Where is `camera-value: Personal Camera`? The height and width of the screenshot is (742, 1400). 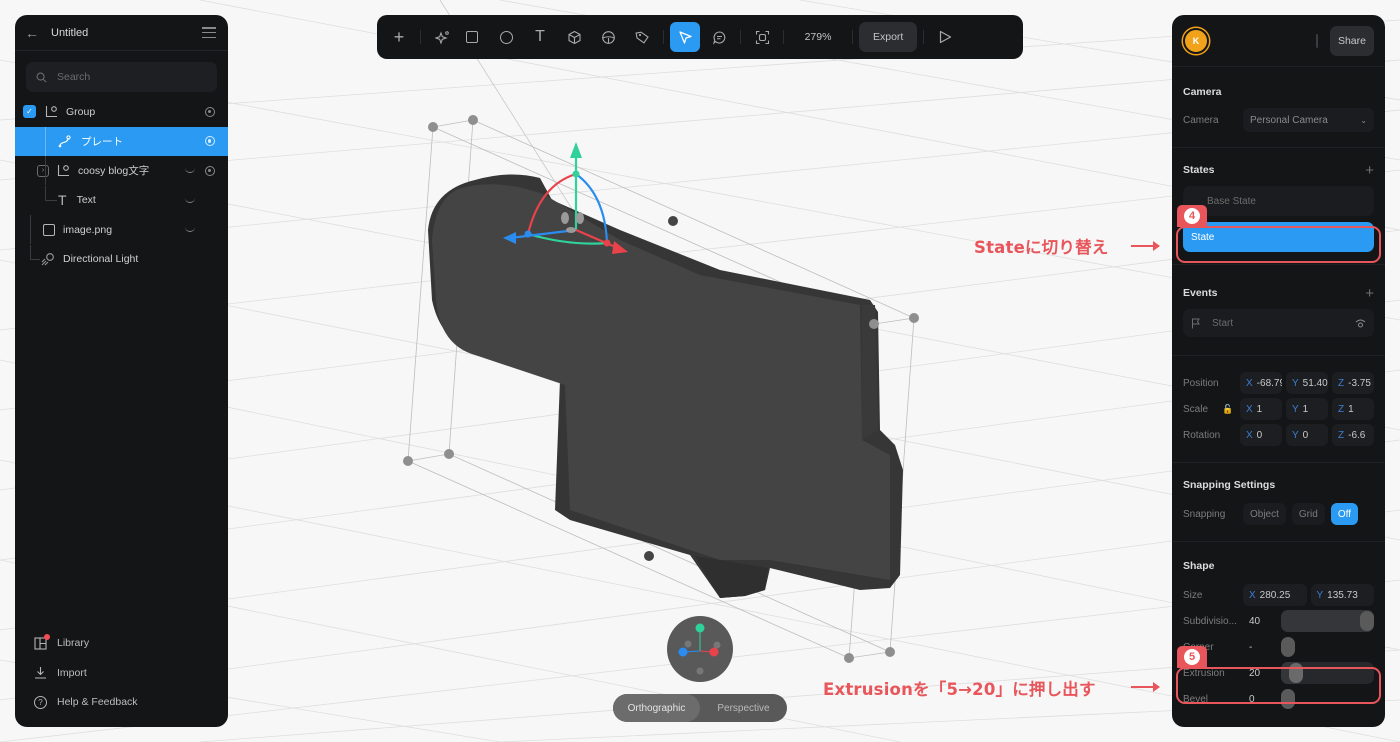 camera-value: Personal Camera is located at coordinates (1289, 120).